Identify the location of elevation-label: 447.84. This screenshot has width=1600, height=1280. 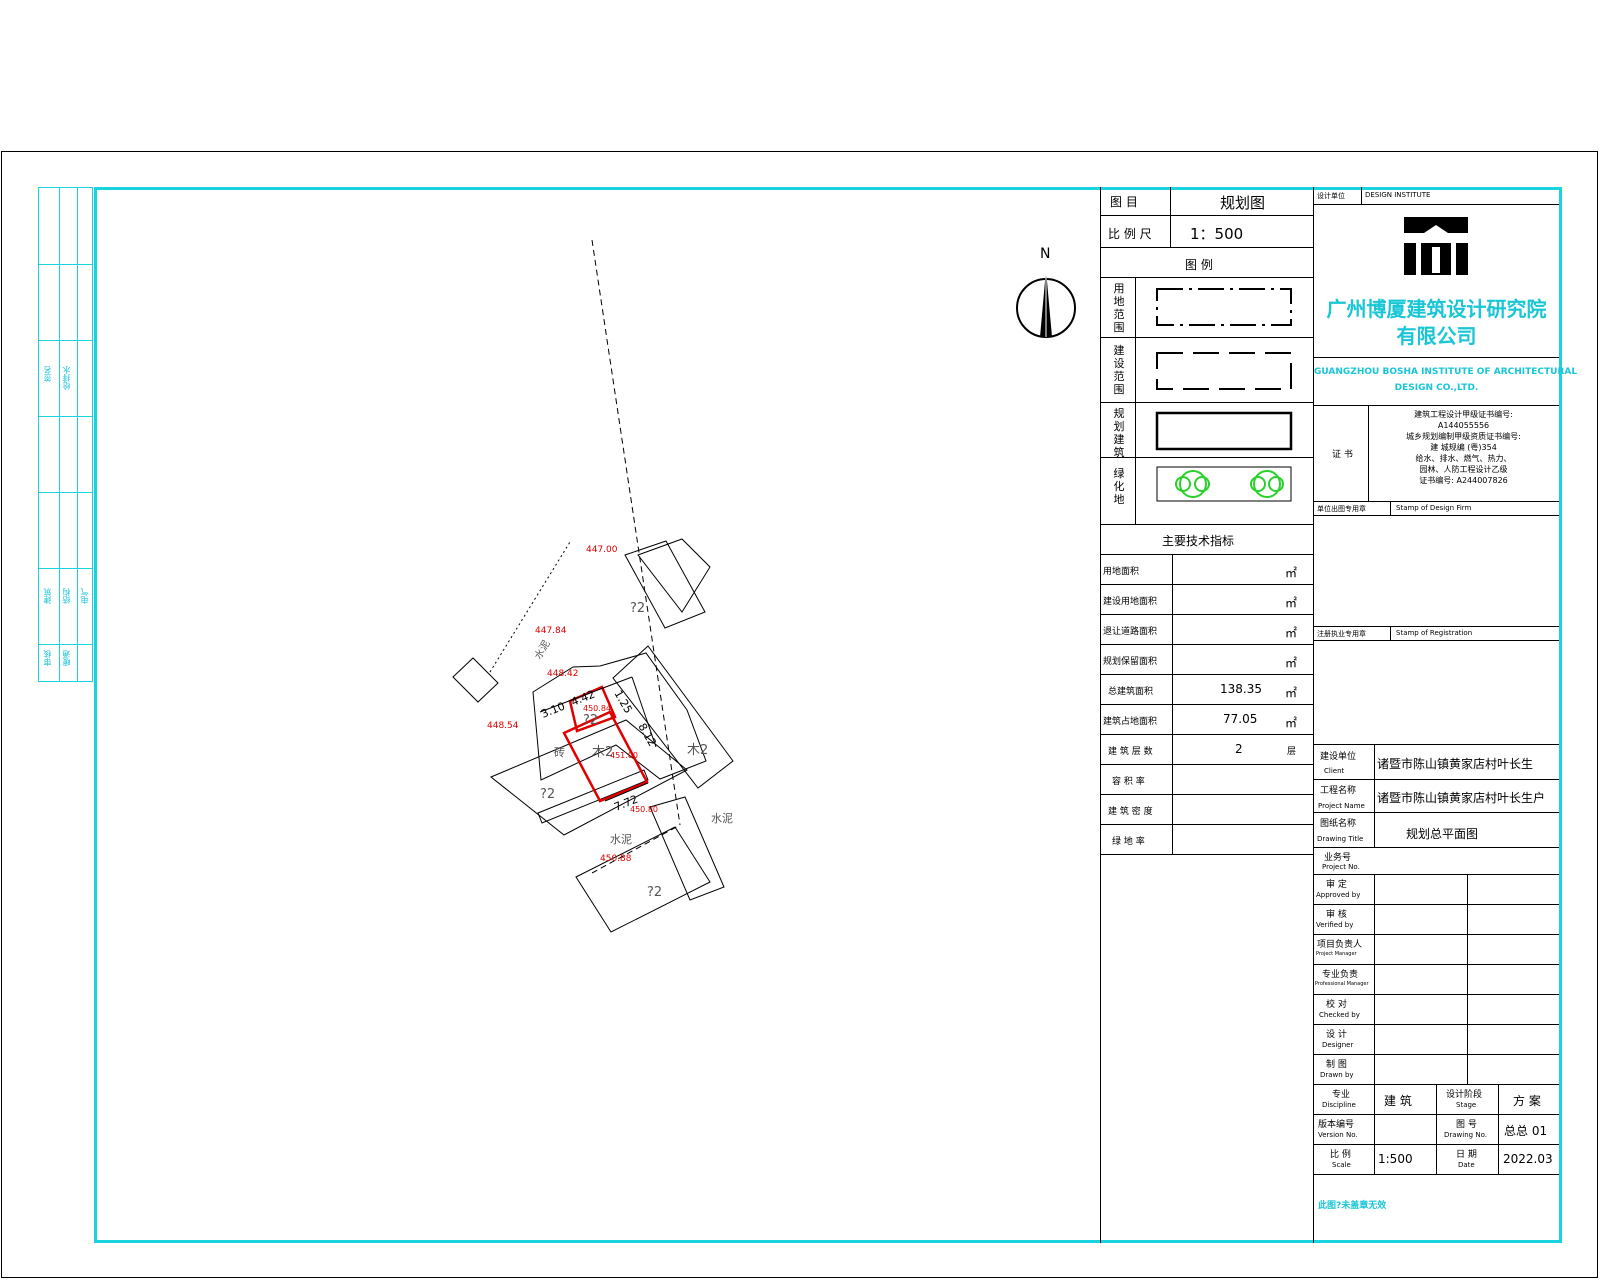
(551, 631).